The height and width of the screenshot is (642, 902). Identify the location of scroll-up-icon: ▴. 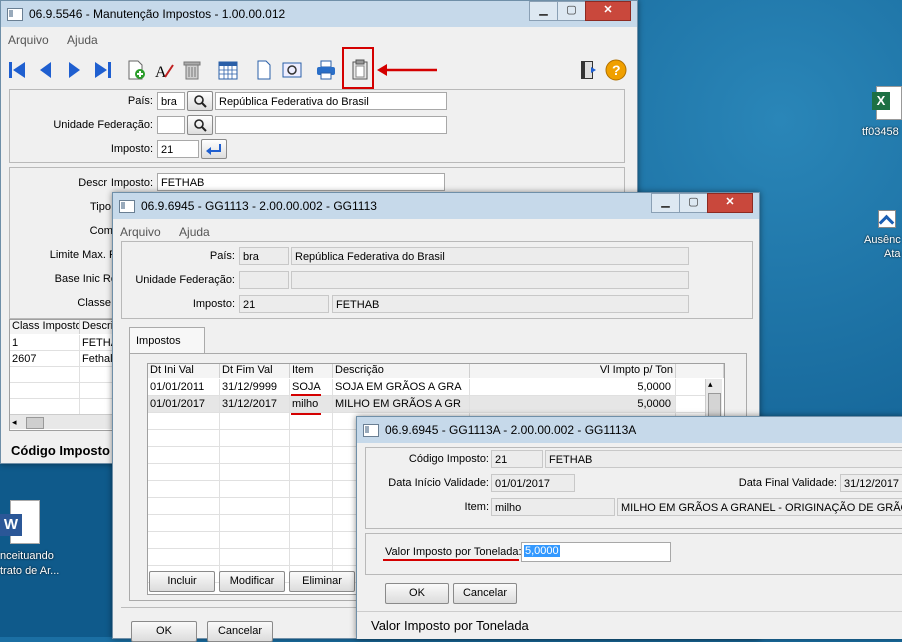
(710, 384).